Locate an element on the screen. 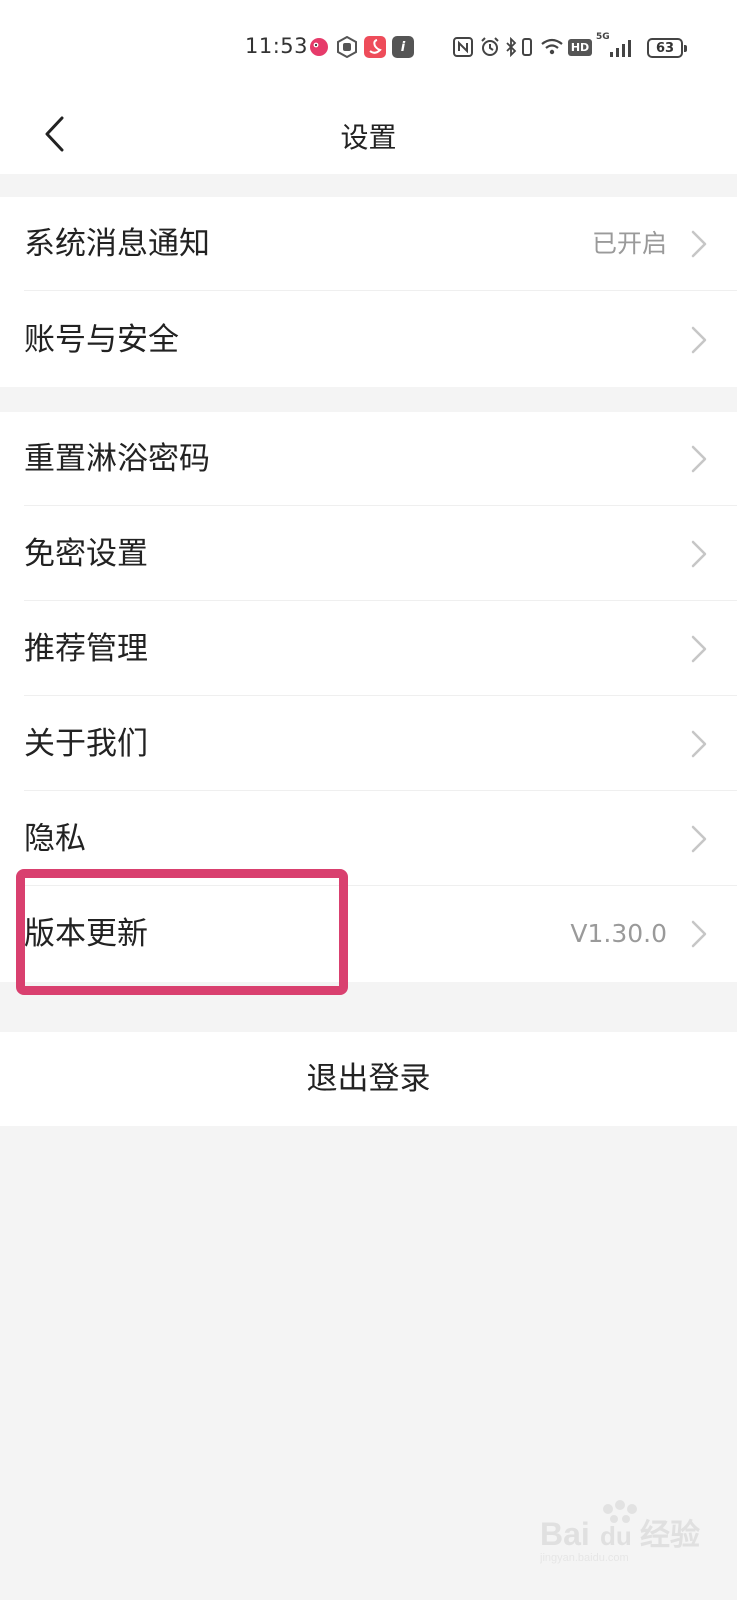 This screenshot has width=737, height=1600. watermark-brand: Bai is located at coordinates (565, 1534).